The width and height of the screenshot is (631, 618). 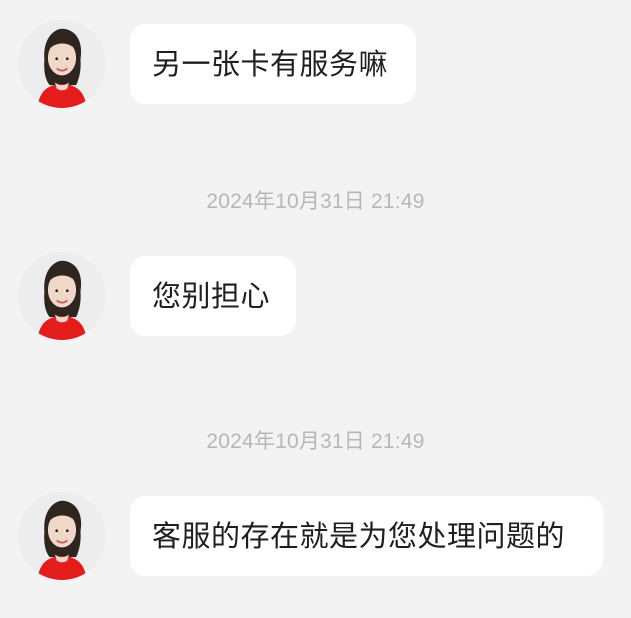 I want to click on message-text: 另一张卡有服务嘛, so click(x=270, y=63).